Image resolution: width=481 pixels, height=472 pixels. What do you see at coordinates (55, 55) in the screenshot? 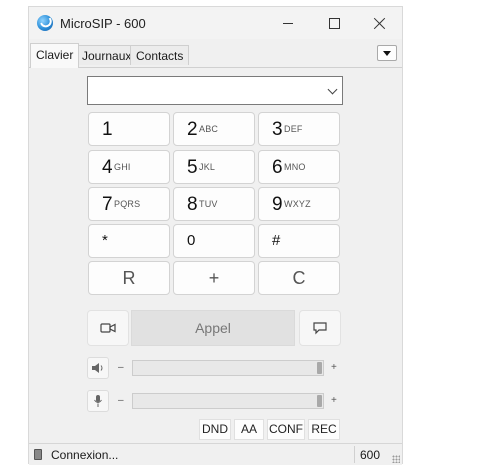
I see `tab-clavier: Clavier` at bounding box center [55, 55].